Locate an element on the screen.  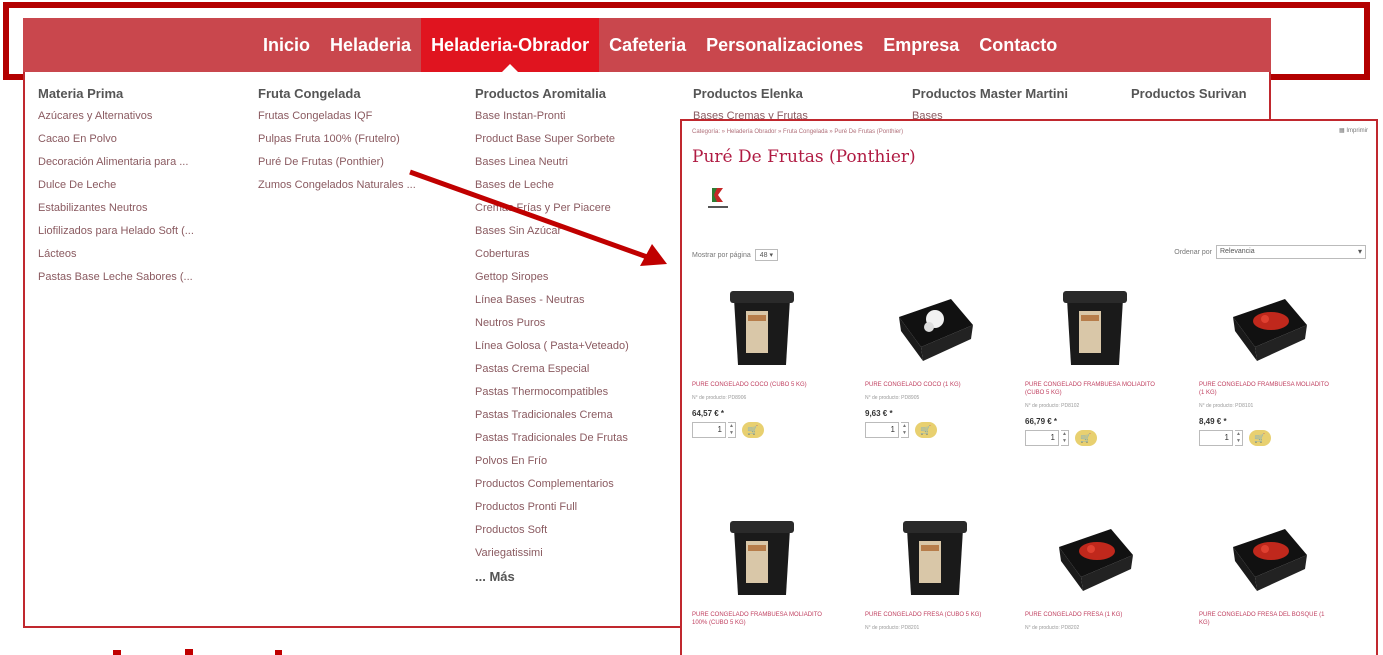
nav-item-heladeria-obrador: Heladeria-Obrador is located at coordinates (510, 45).